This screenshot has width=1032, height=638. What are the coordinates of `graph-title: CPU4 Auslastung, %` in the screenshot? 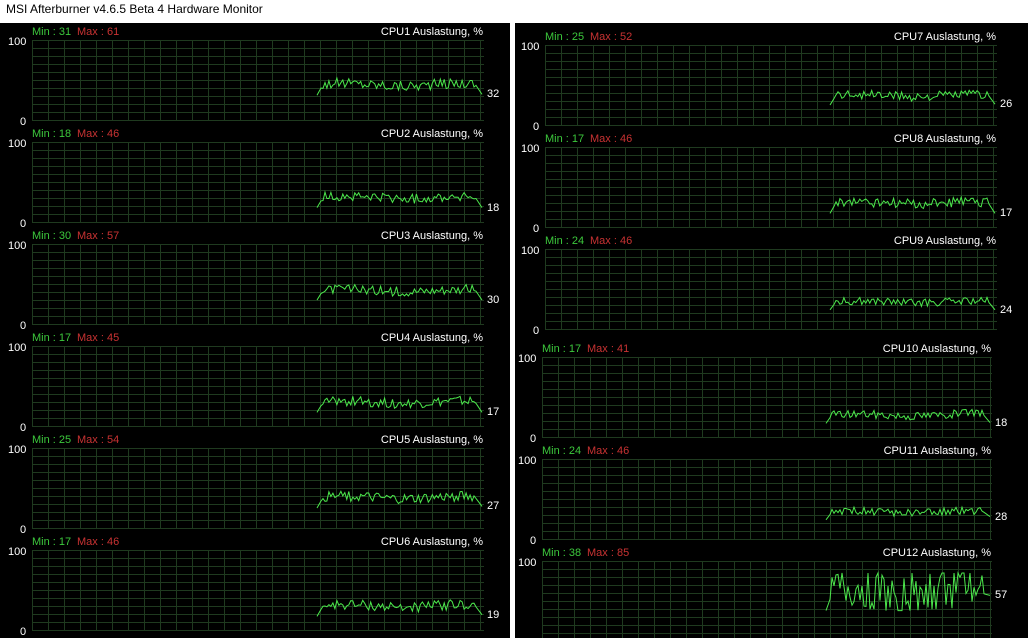 It's located at (431, 338).